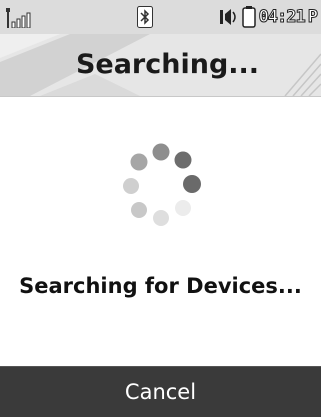  Describe the element at coordinates (162, 184) in the screenshot. I see `loading-spinner-icon` at that location.